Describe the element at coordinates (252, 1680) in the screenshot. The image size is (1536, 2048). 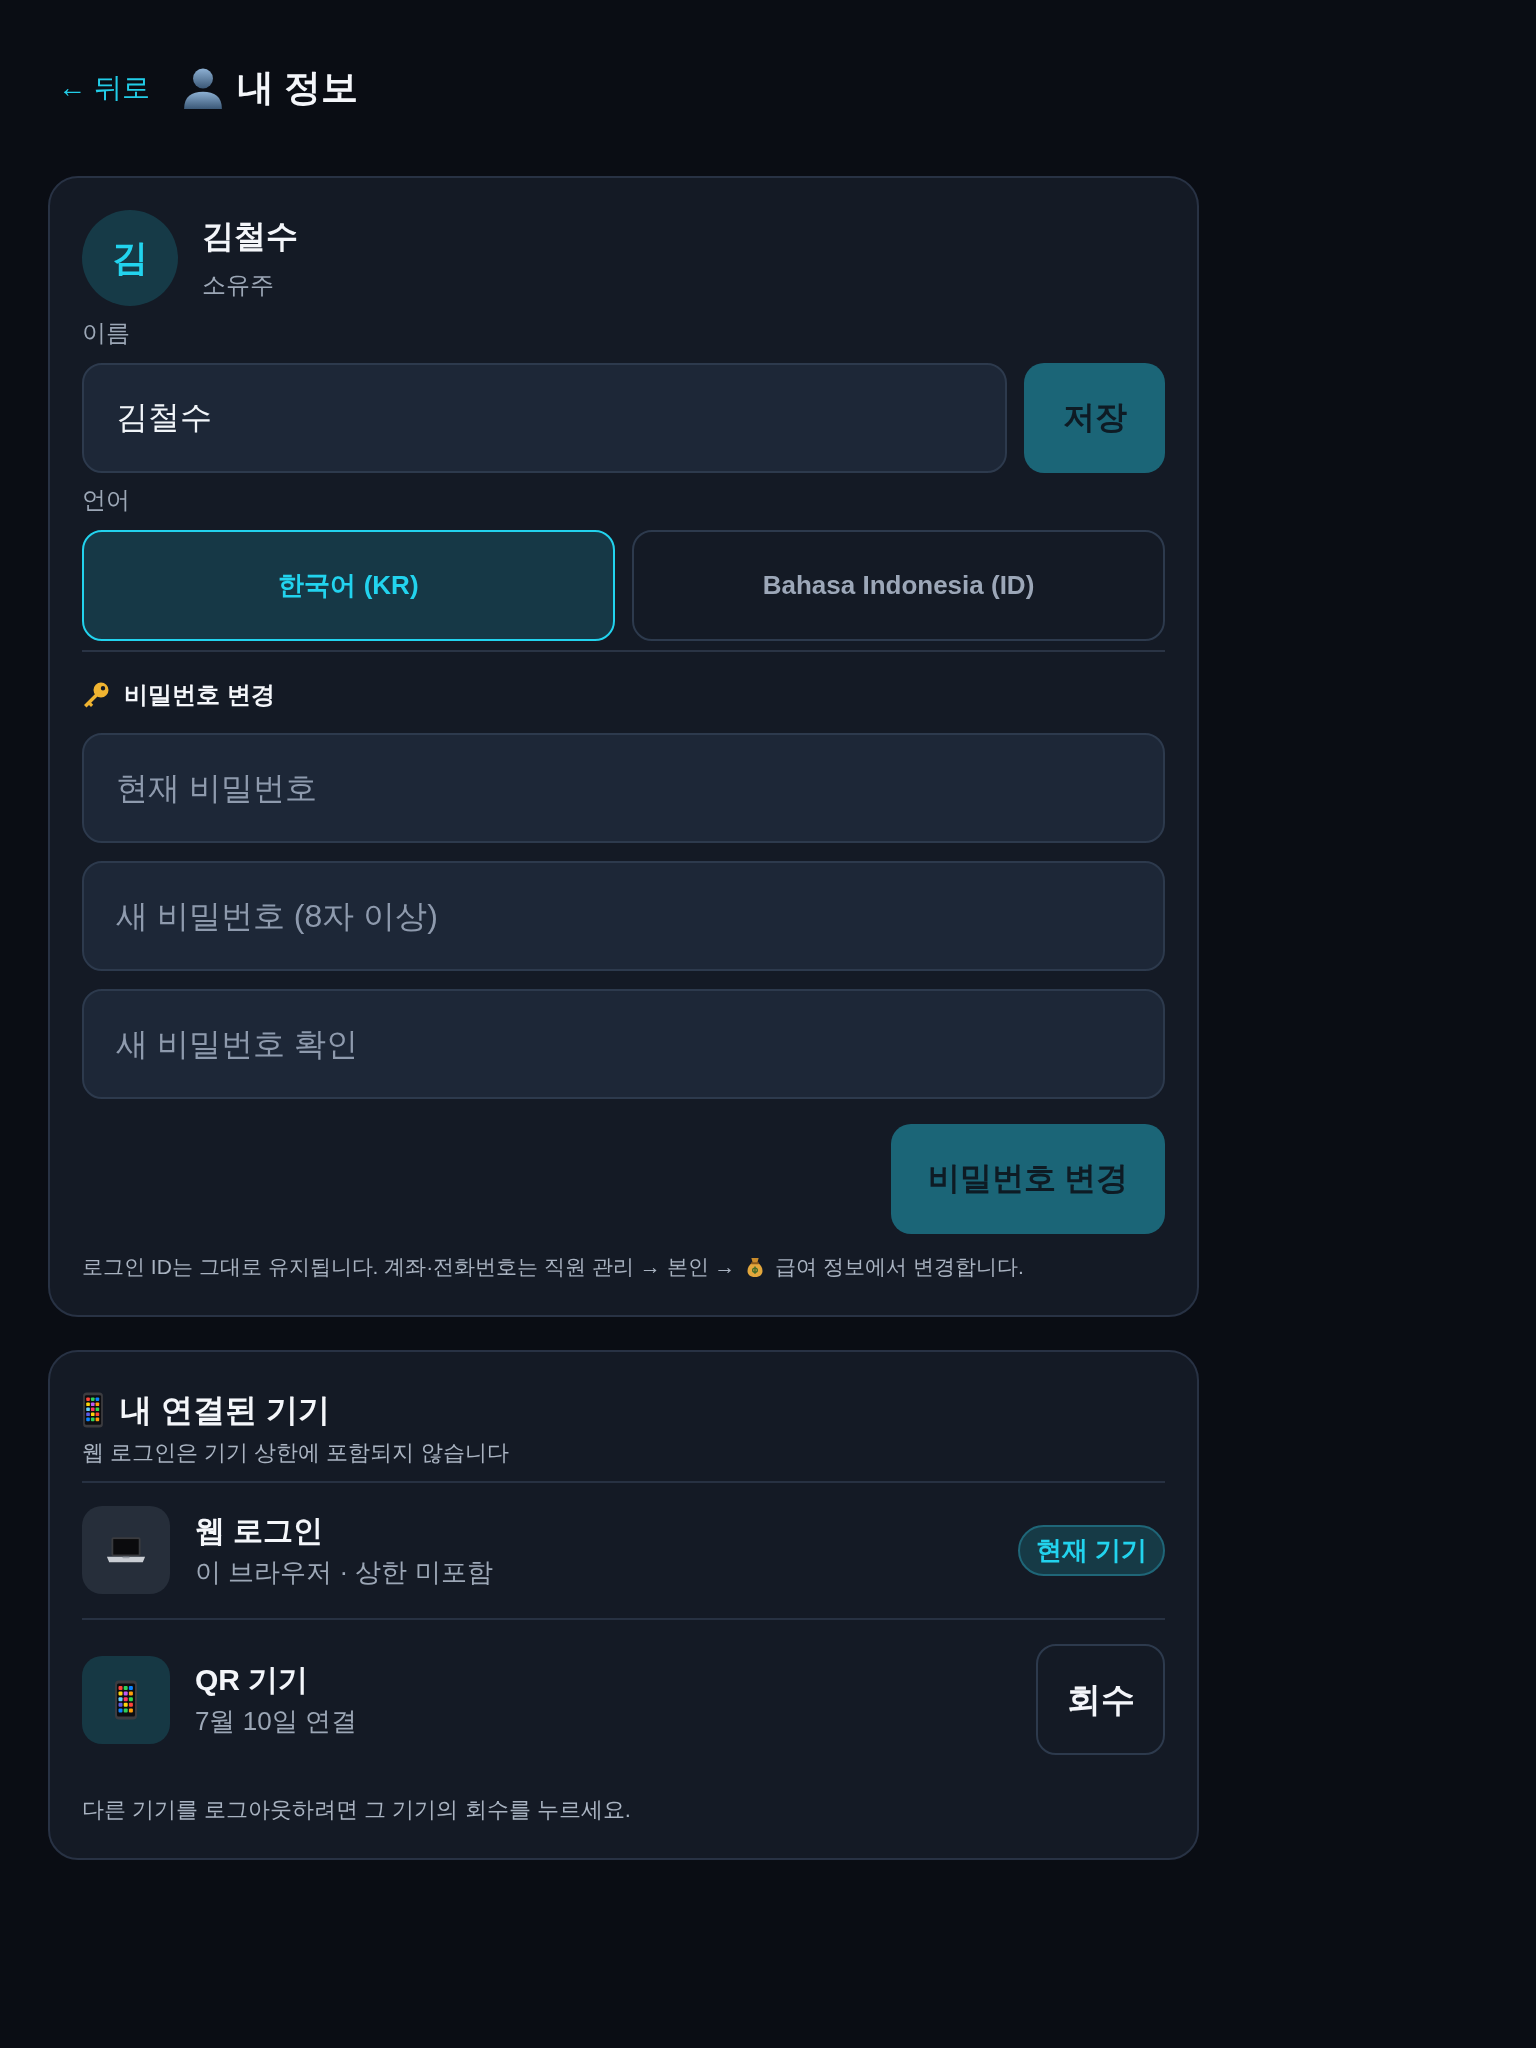
I see `device-name: QR 기기` at that location.